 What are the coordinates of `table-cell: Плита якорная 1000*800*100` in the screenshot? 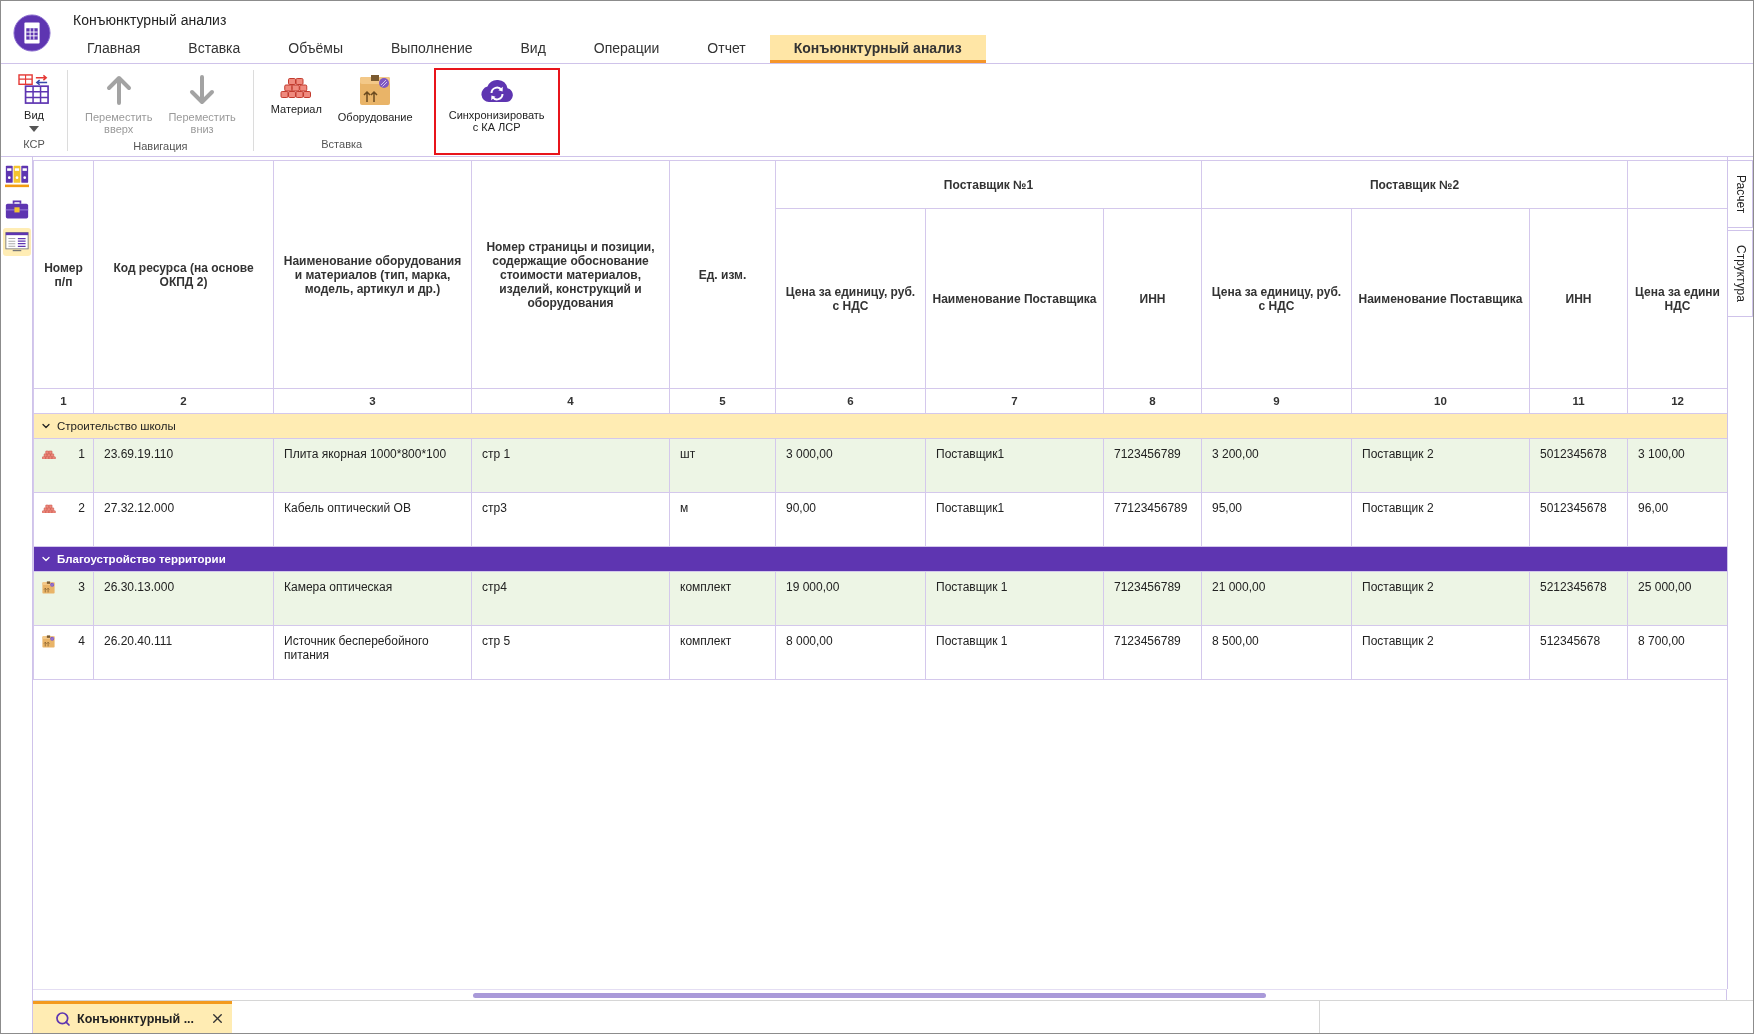 It's located at (372, 465).